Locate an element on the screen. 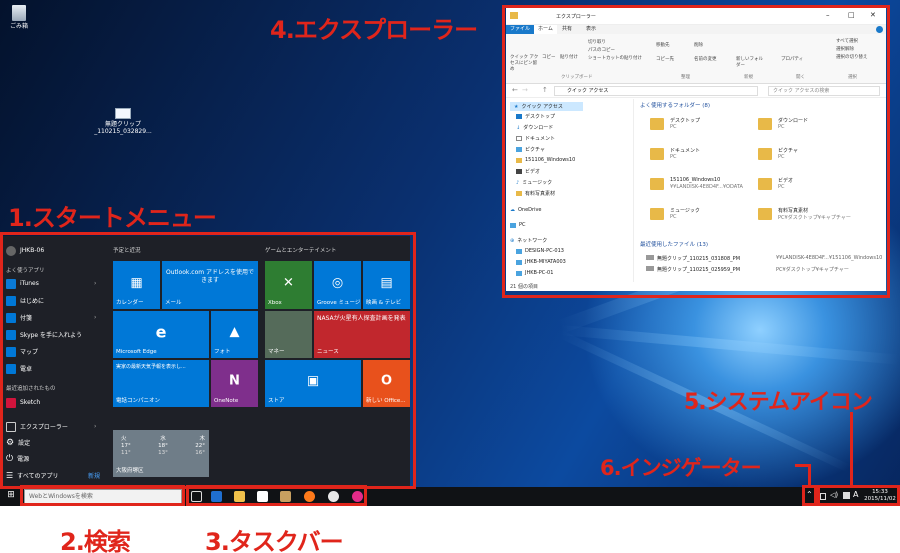 The width and height of the screenshot is (900, 553). windows-logo-icon: ⊞ is located at coordinates (11, 495).